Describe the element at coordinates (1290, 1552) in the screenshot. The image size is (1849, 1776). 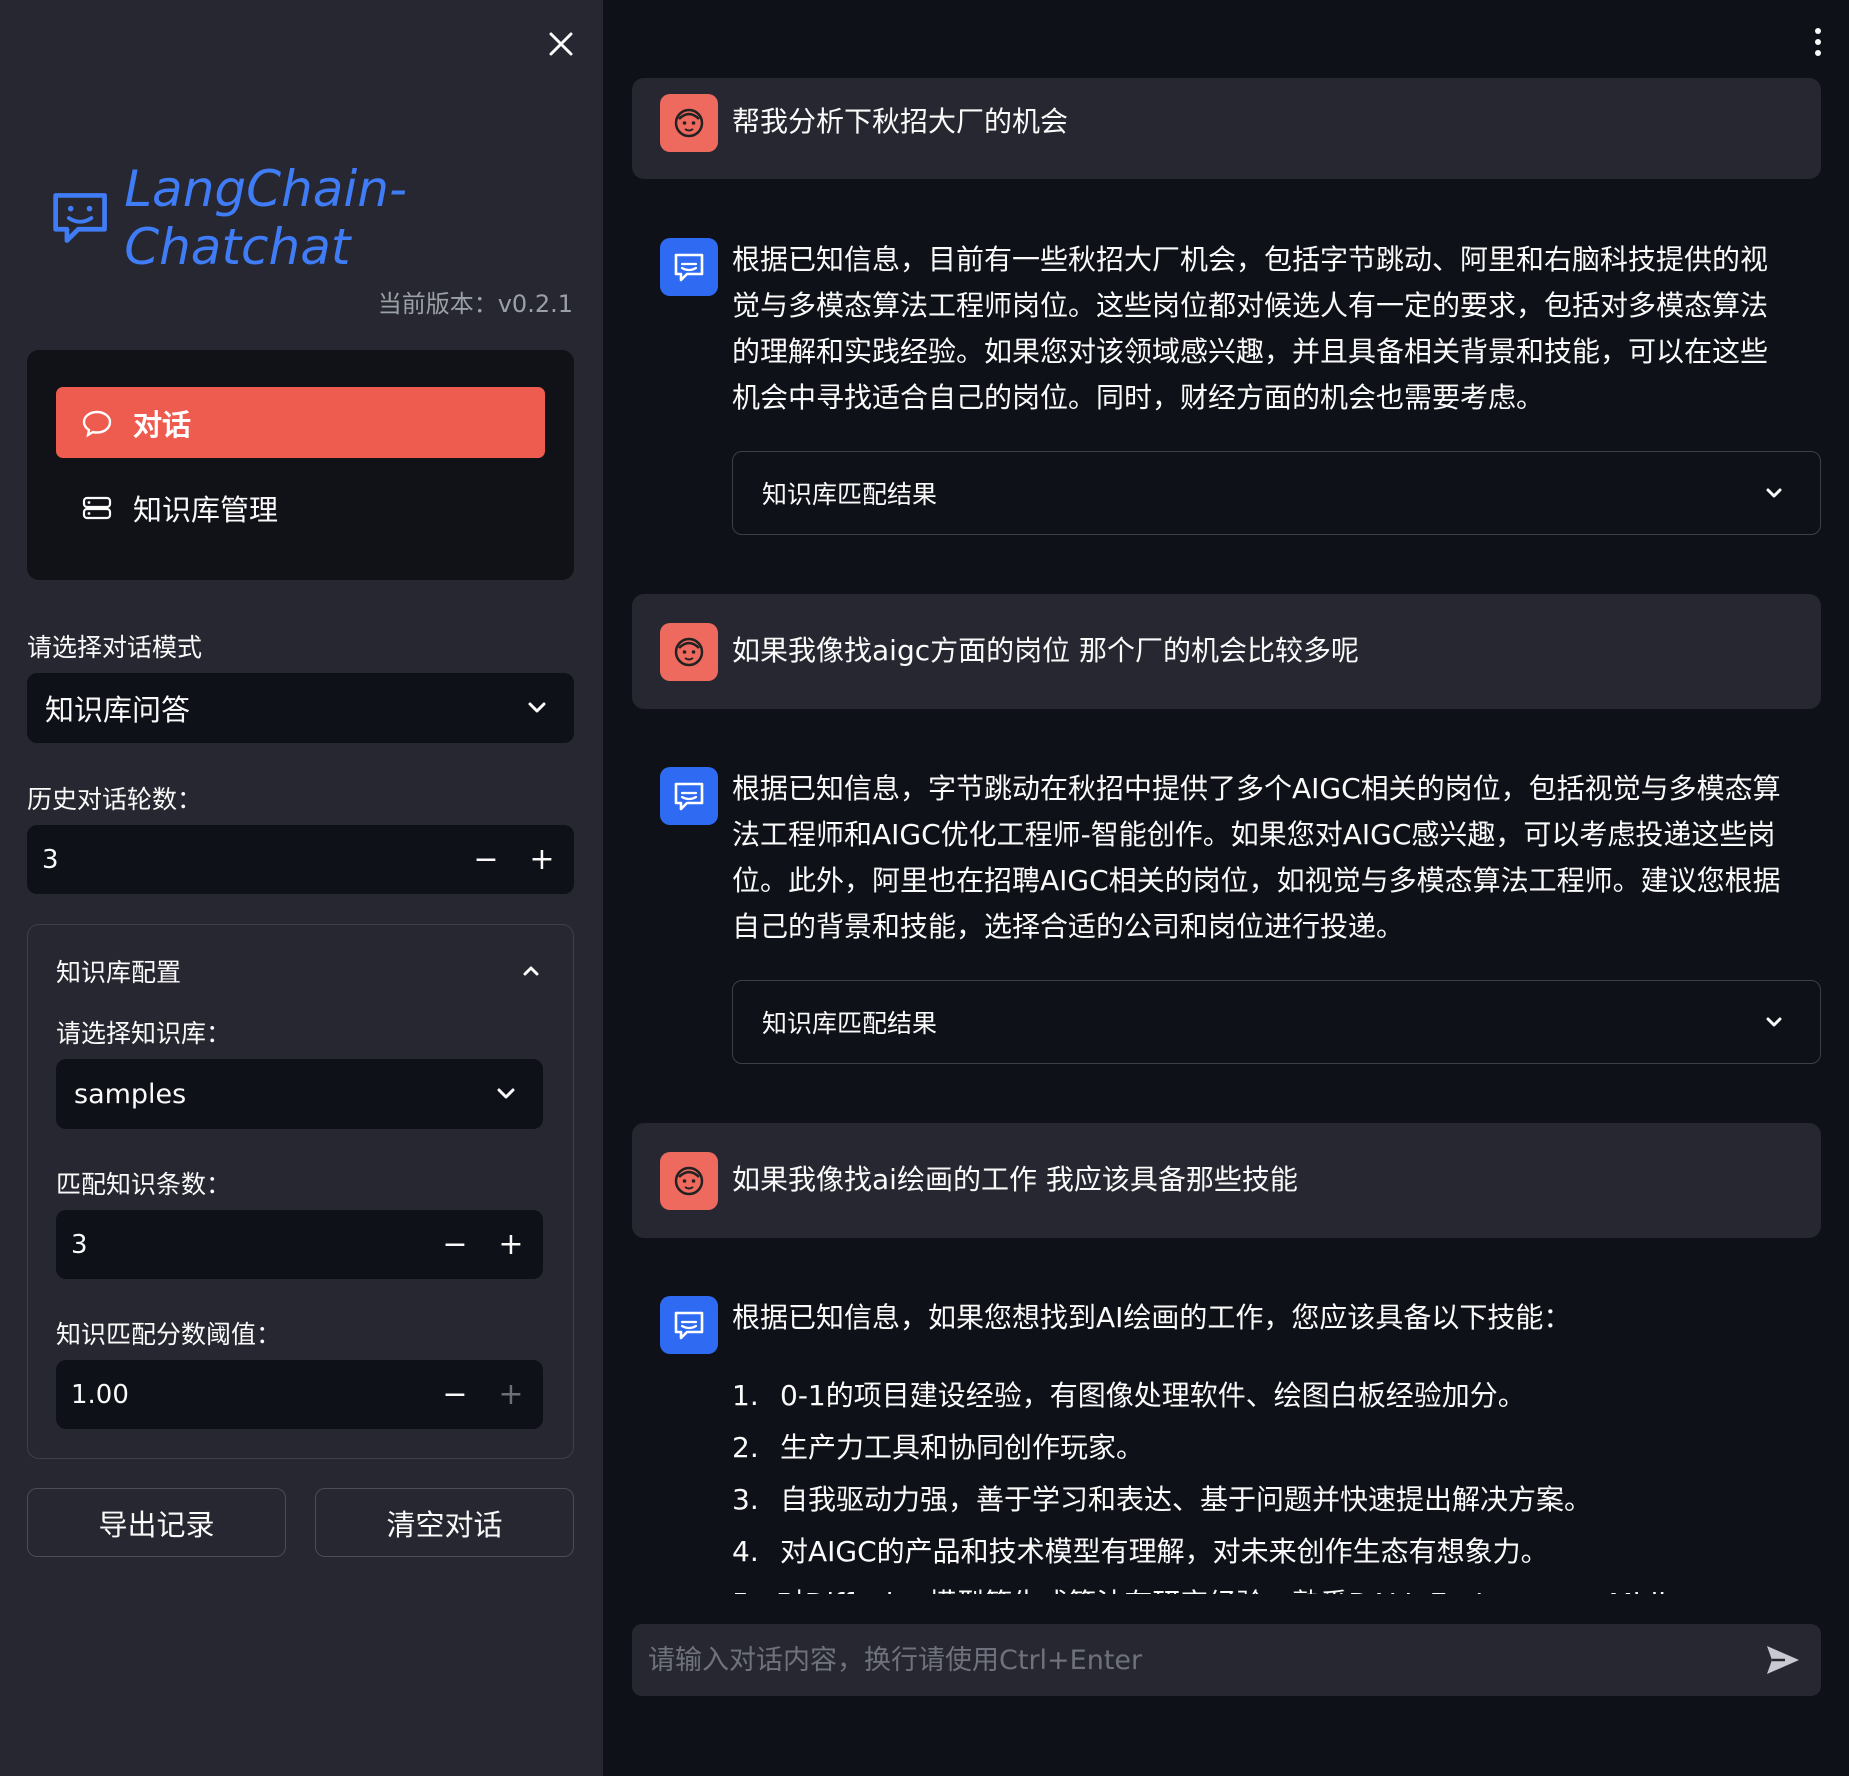
I see `list-item: 4.对AIGC的产品和技术模型有理解，对未来创作生态有想象力。` at that location.